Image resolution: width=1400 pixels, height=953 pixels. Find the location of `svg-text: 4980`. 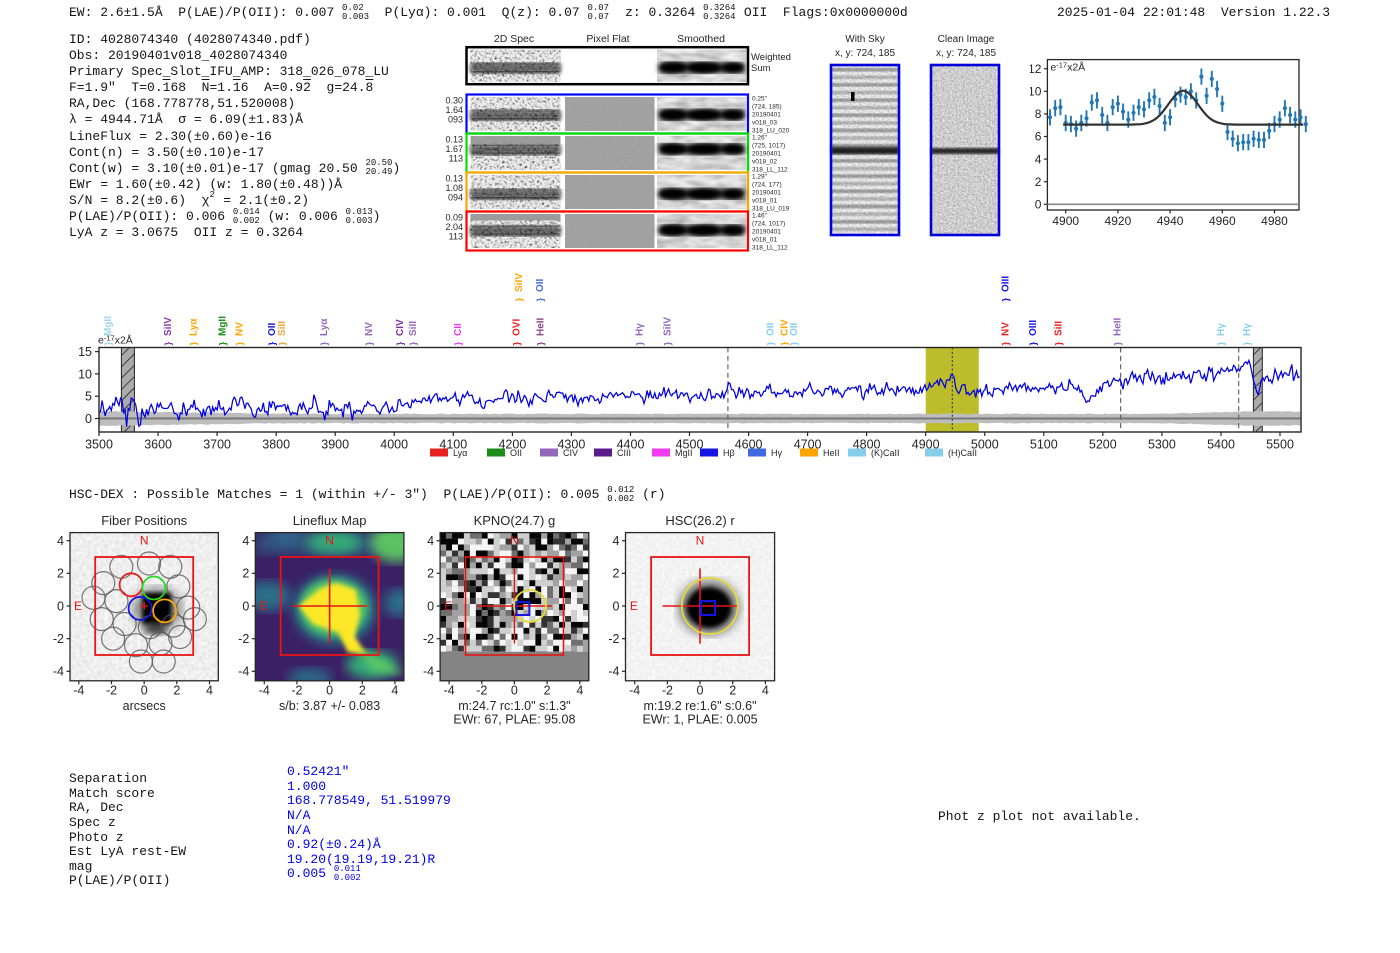

svg-text: 4980 is located at coordinates (1274, 221).